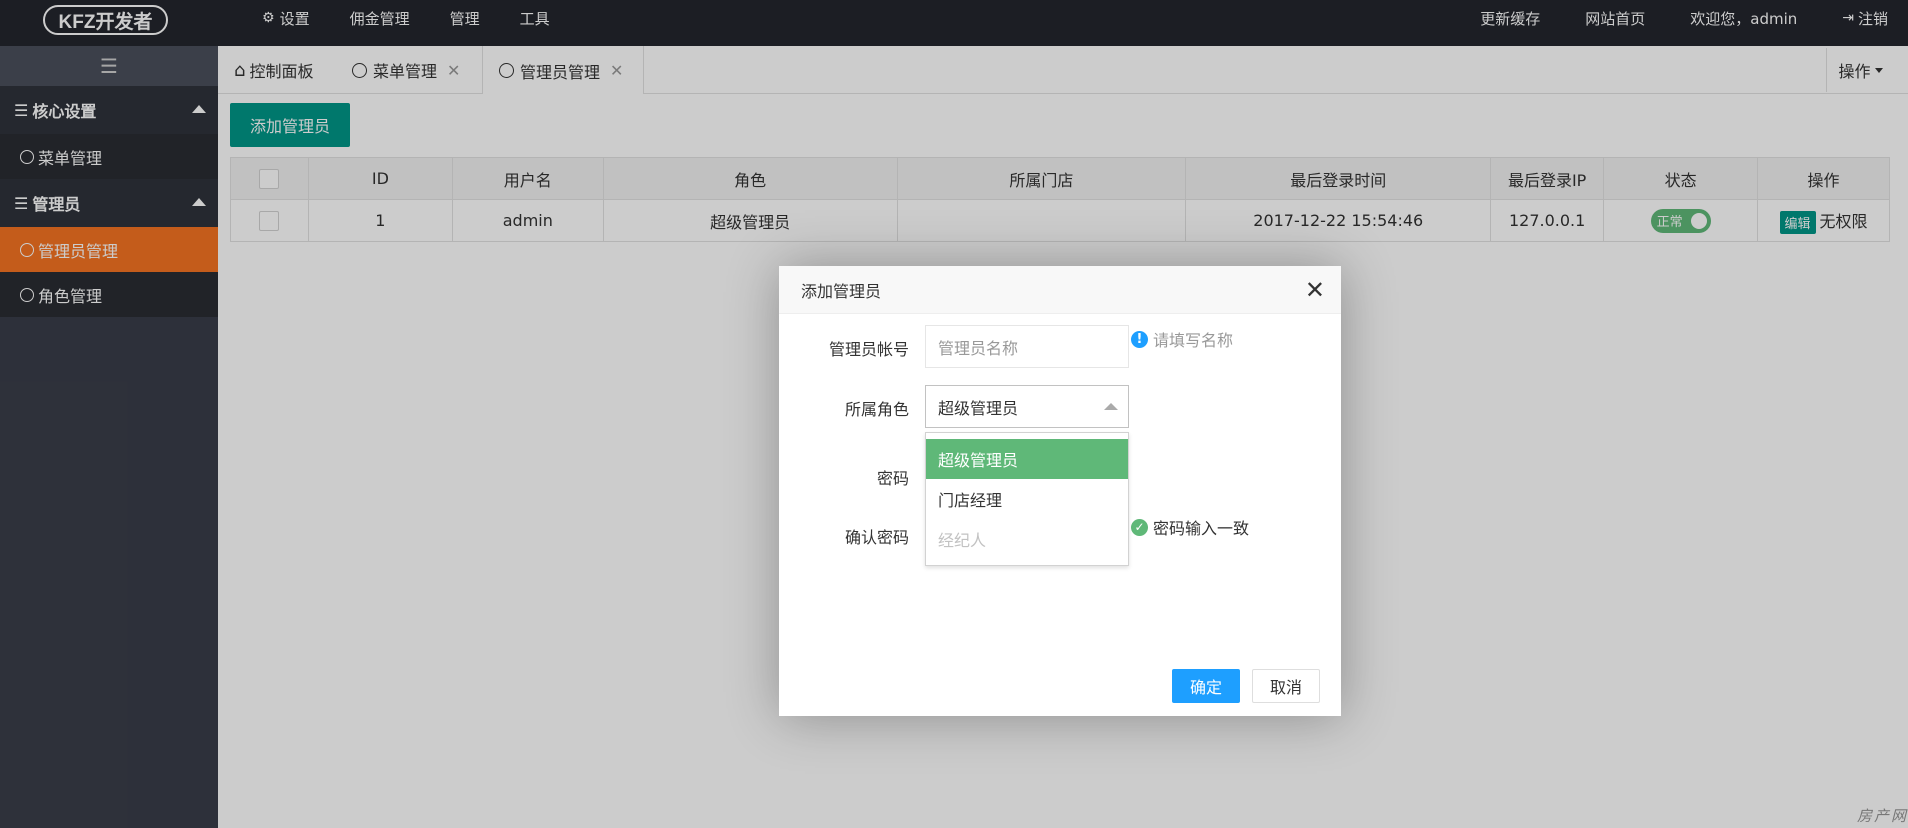 The height and width of the screenshot is (828, 1908). Describe the element at coordinates (1201, 528) in the screenshot. I see `confirm-hint-text: 密码输入一致` at that location.